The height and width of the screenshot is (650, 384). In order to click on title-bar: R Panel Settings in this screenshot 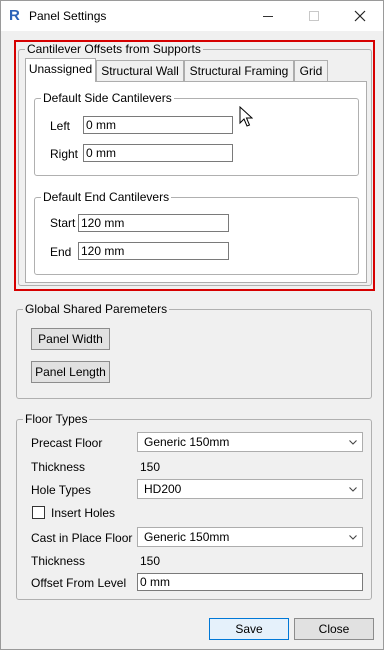, I will do `click(192, 16)`.